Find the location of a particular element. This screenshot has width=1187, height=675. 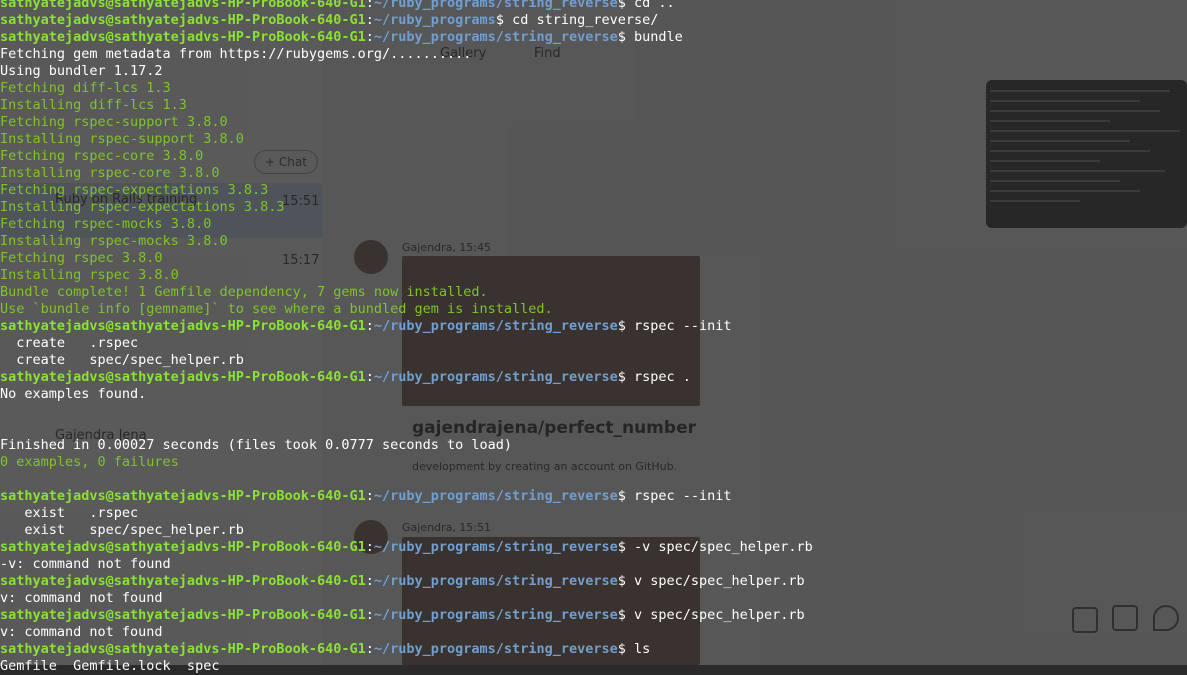

output-line: No examples found. is located at coordinates (73, 394).